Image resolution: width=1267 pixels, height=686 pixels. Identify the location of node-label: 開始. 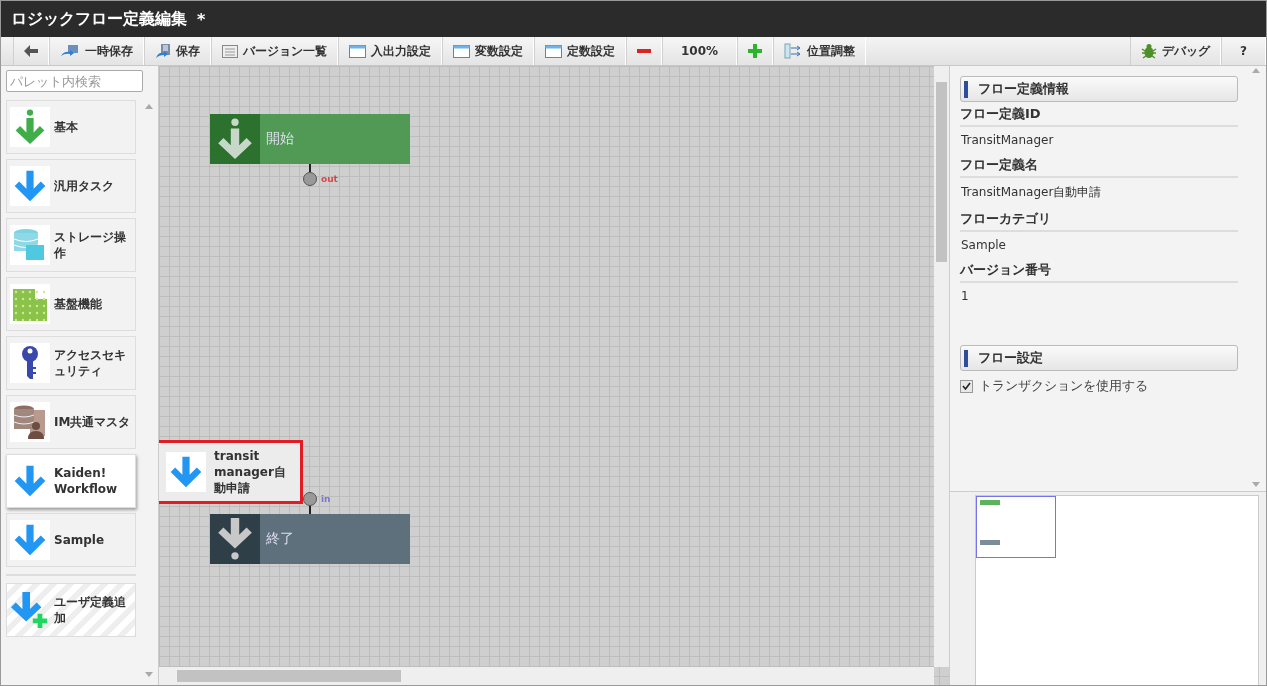
(280, 139).